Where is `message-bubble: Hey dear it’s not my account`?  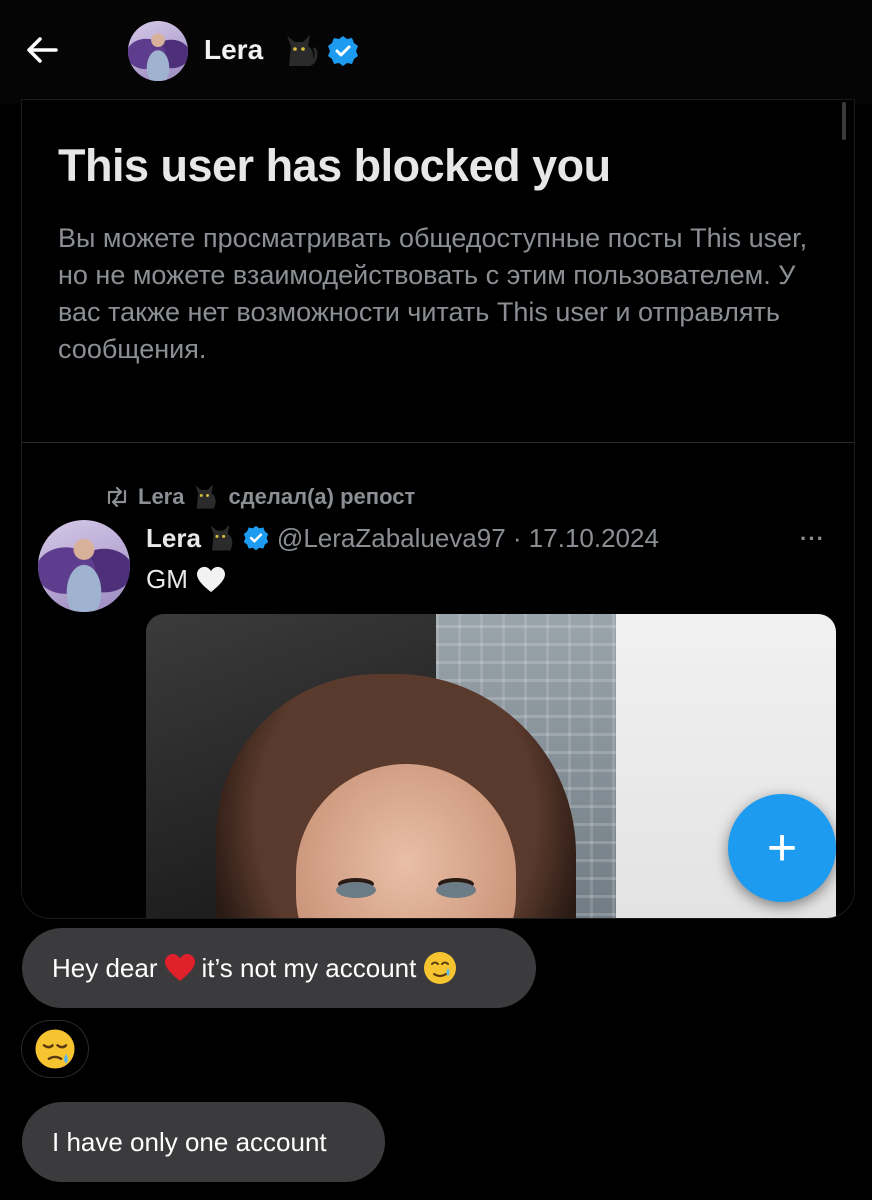 message-bubble: Hey dear it’s not my account is located at coordinates (279, 968).